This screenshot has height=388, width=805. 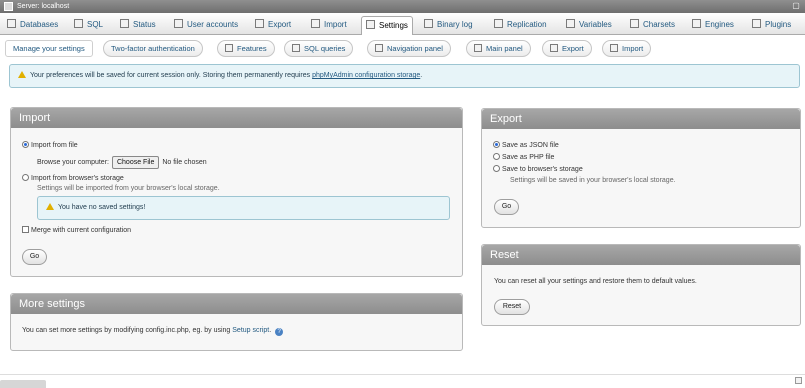 I want to click on subtab-main-panel: Main panel, so click(x=498, y=48).